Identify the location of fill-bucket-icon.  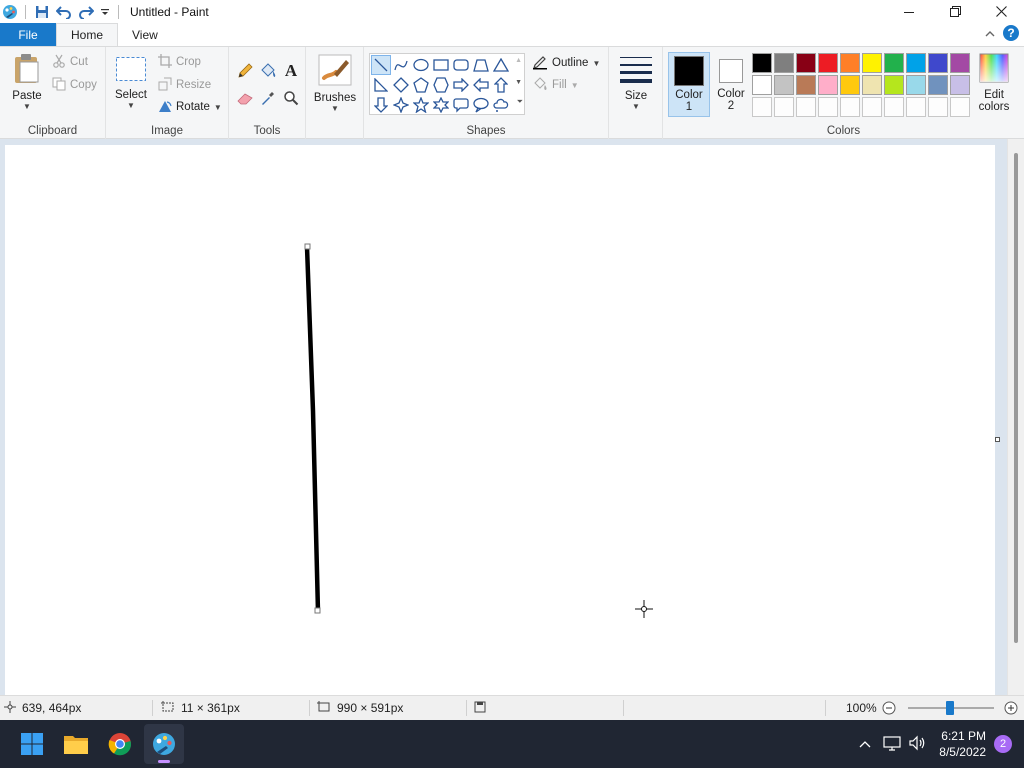
(268, 72).